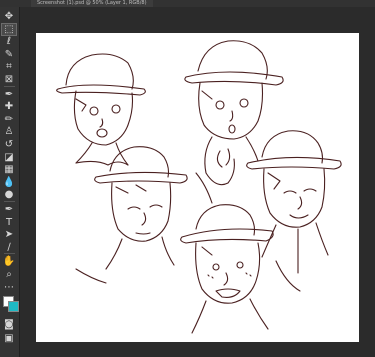 Image resolution: width=375 pixels, height=357 pixels. Describe the element at coordinates (9, 247) in the screenshot. I see `line-tool-icon: ∕` at that location.